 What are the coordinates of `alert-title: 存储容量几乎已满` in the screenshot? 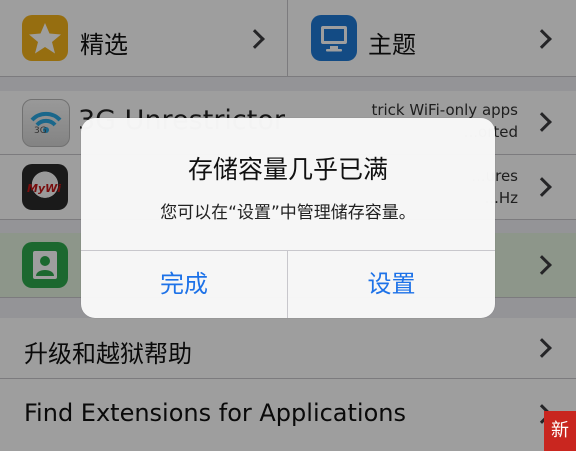 It's located at (287, 169).